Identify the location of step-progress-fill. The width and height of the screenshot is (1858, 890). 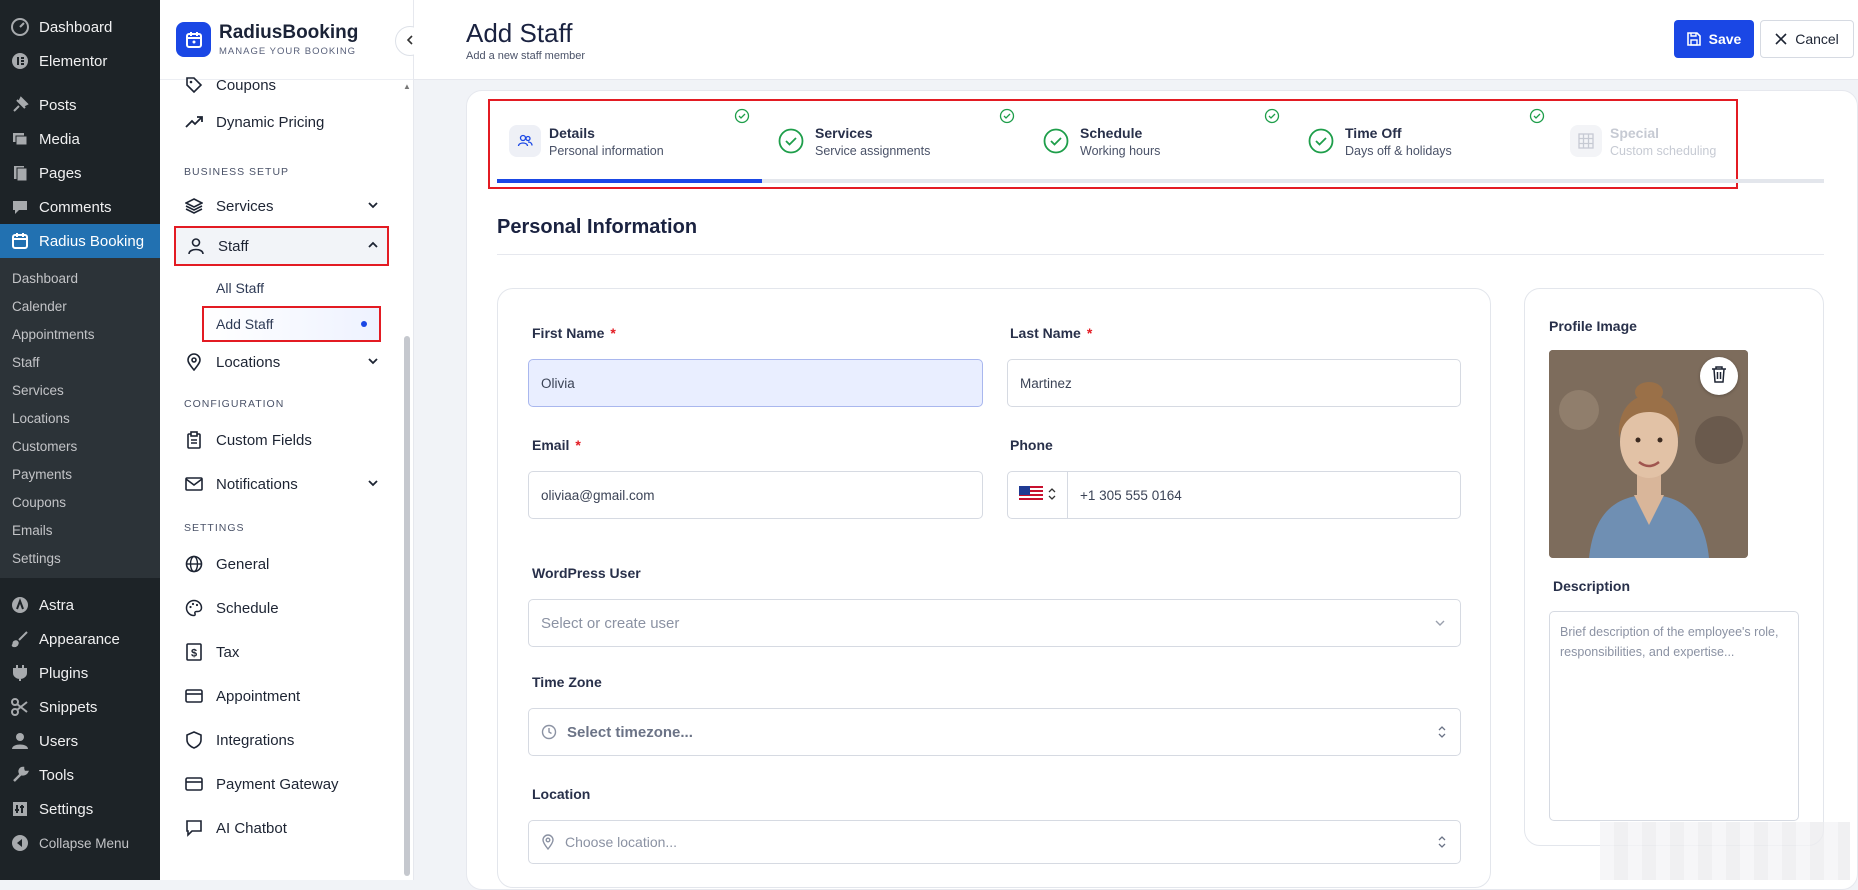
(629, 181).